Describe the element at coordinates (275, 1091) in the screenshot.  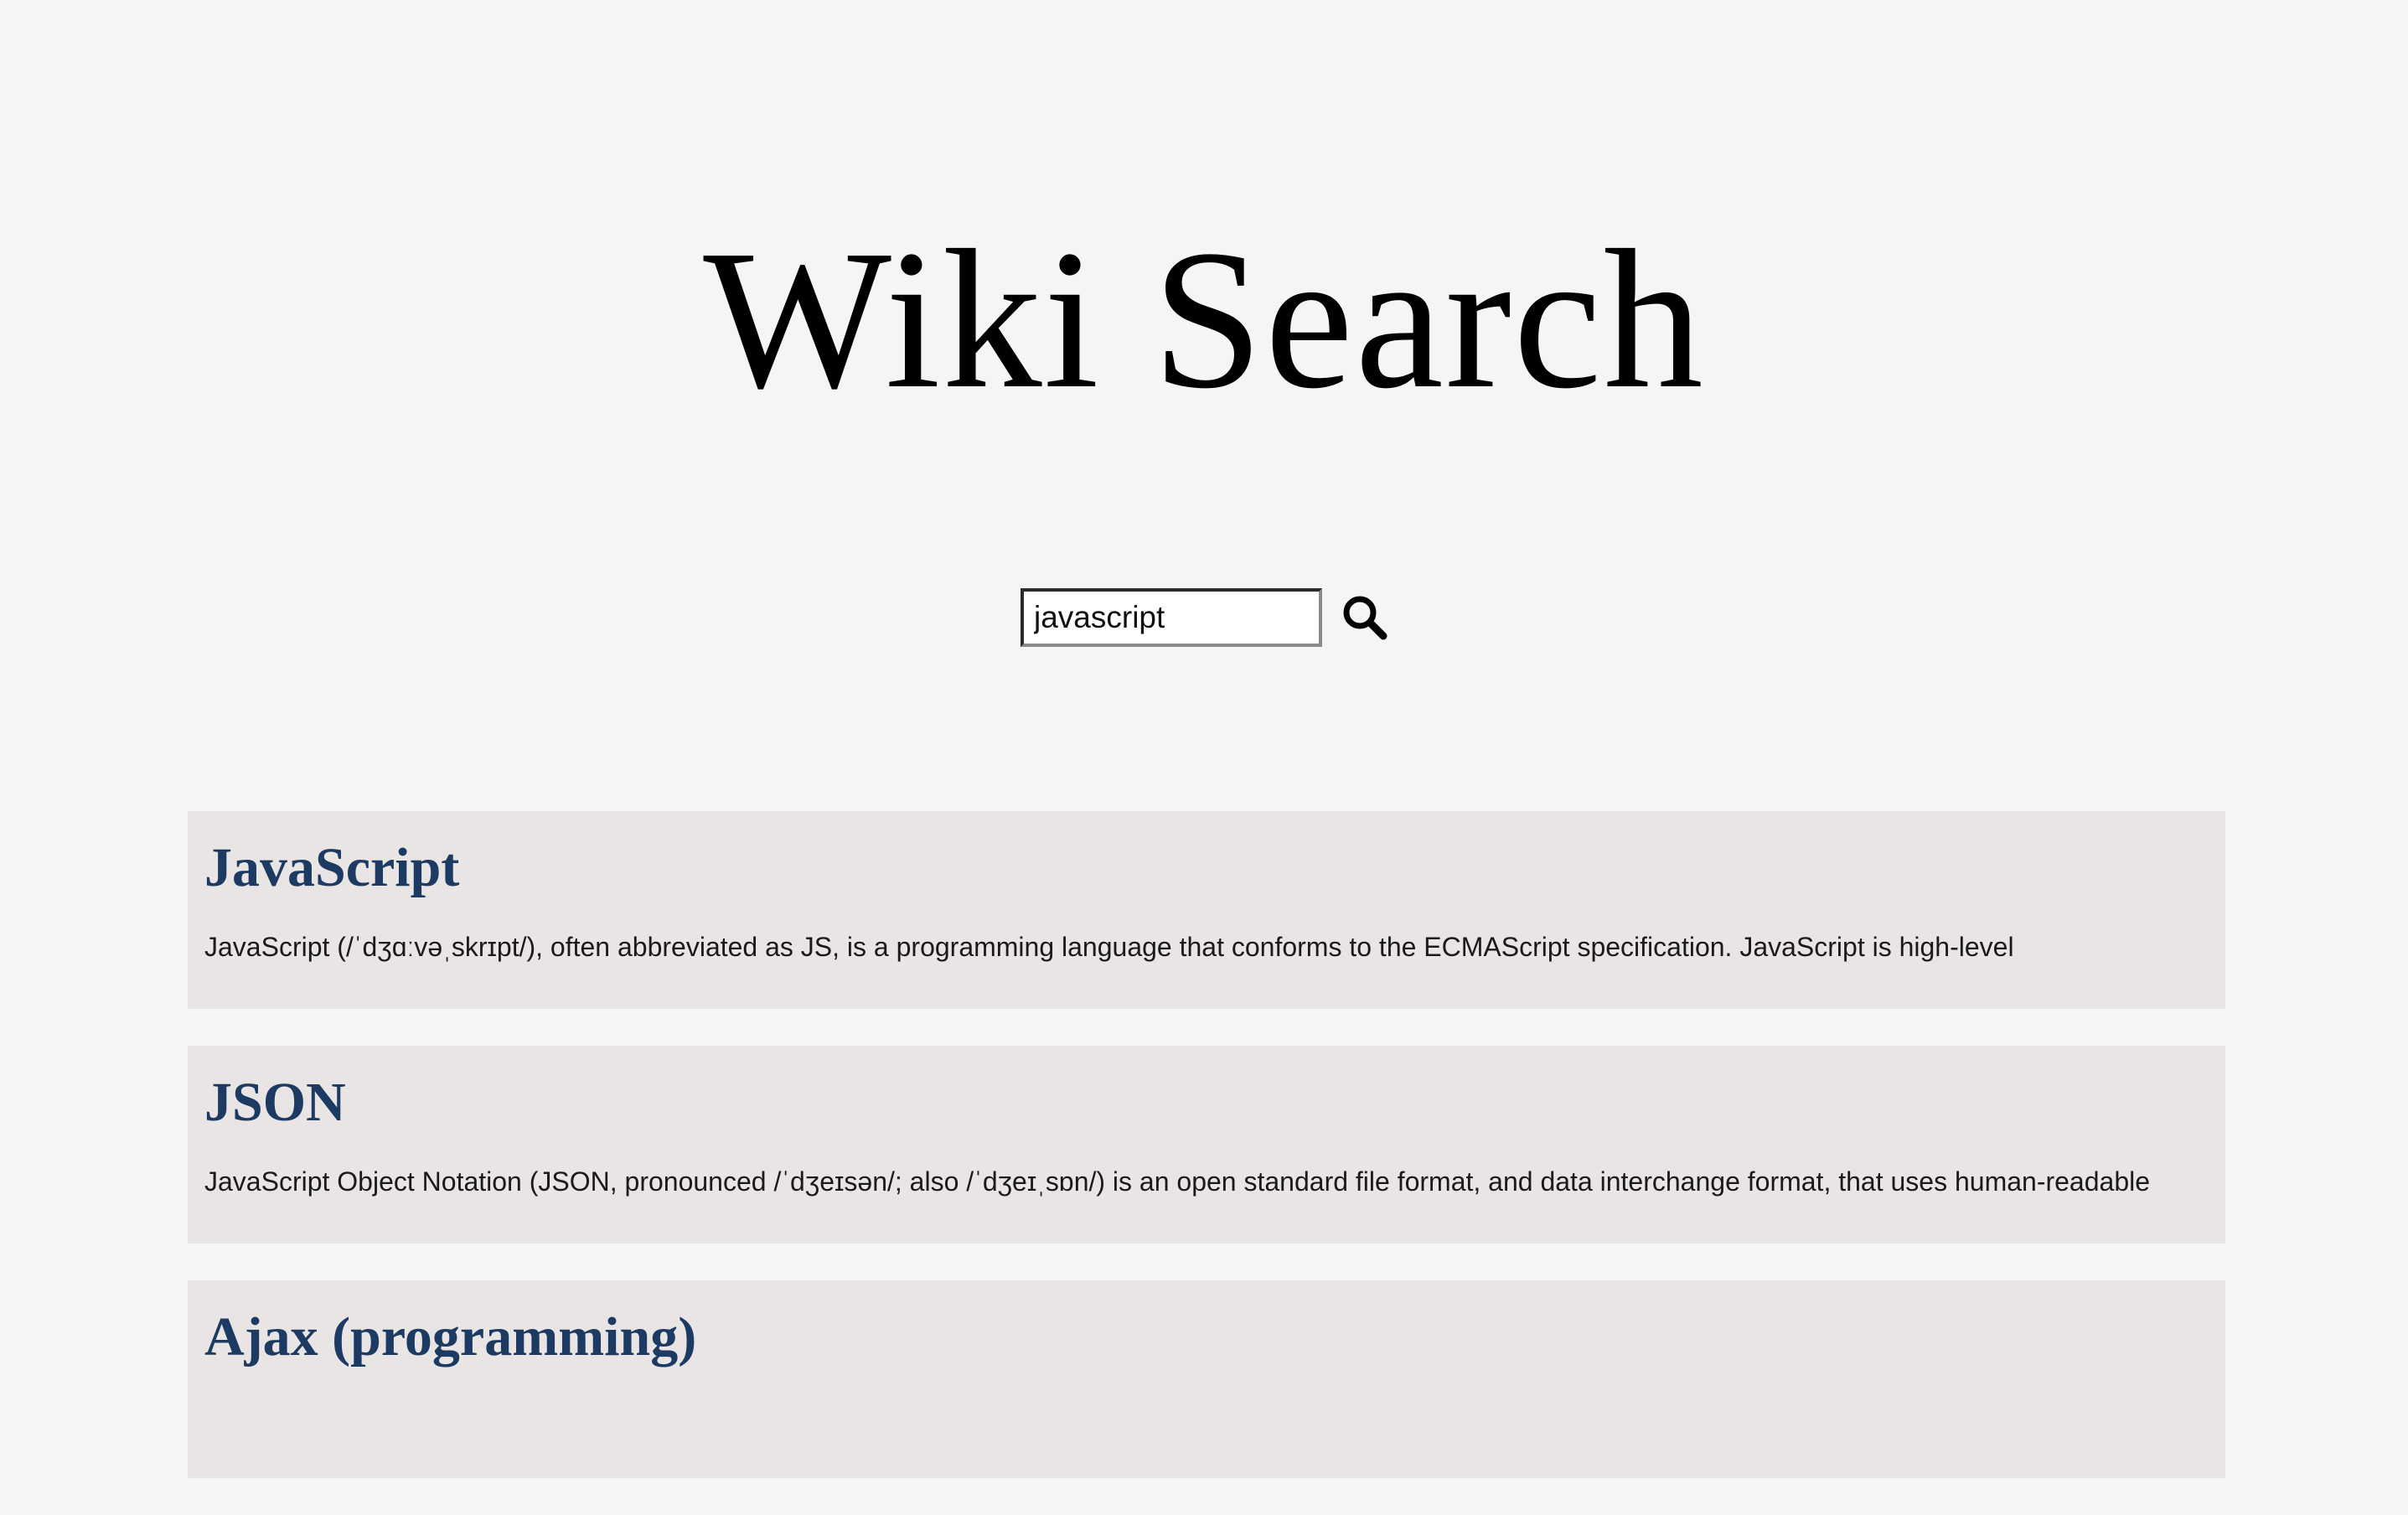
I see `result-title-link: JSON` at that location.